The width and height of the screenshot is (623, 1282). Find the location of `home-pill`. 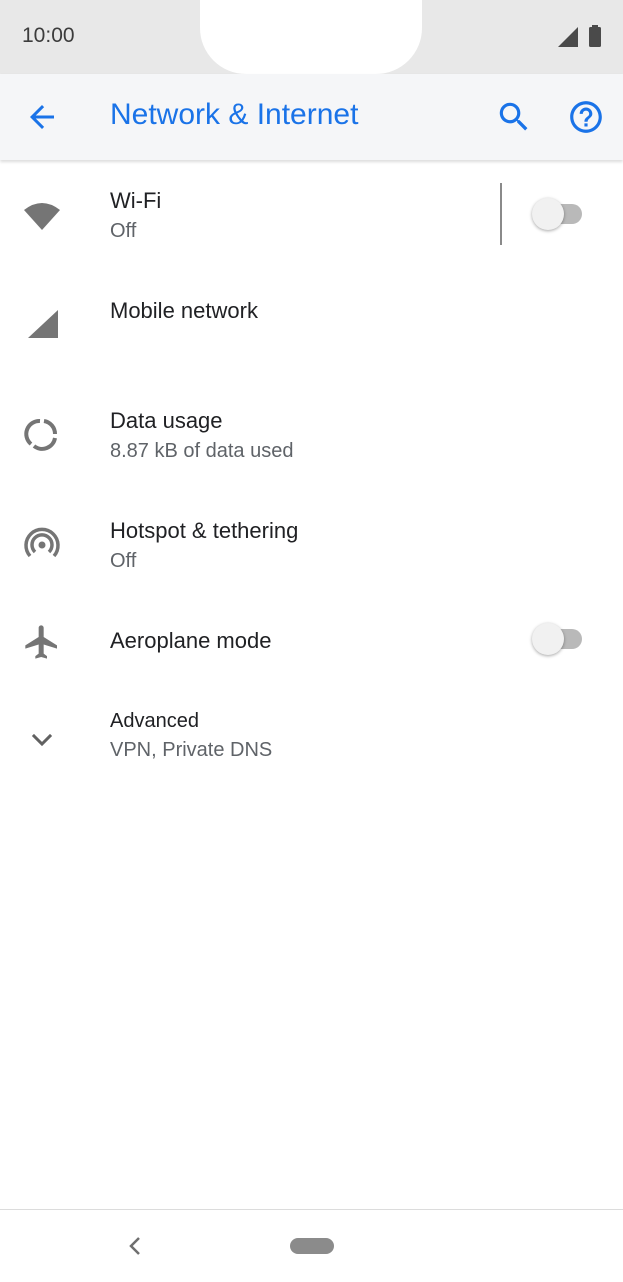

home-pill is located at coordinates (312, 1246).